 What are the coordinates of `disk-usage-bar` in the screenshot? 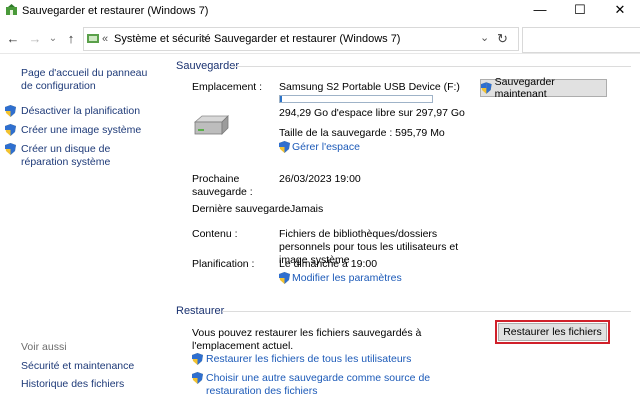 It's located at (356, 99).